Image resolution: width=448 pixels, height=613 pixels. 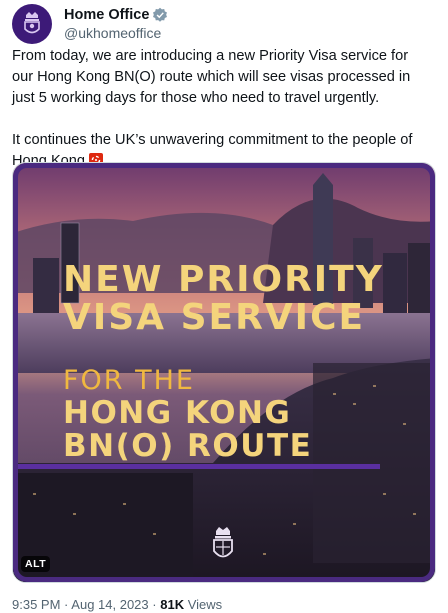 What do you see at coordinates (177, 413) in the screenshot?
I see `media-subline-2: HONG KONG` at bounding box center [177, 413].